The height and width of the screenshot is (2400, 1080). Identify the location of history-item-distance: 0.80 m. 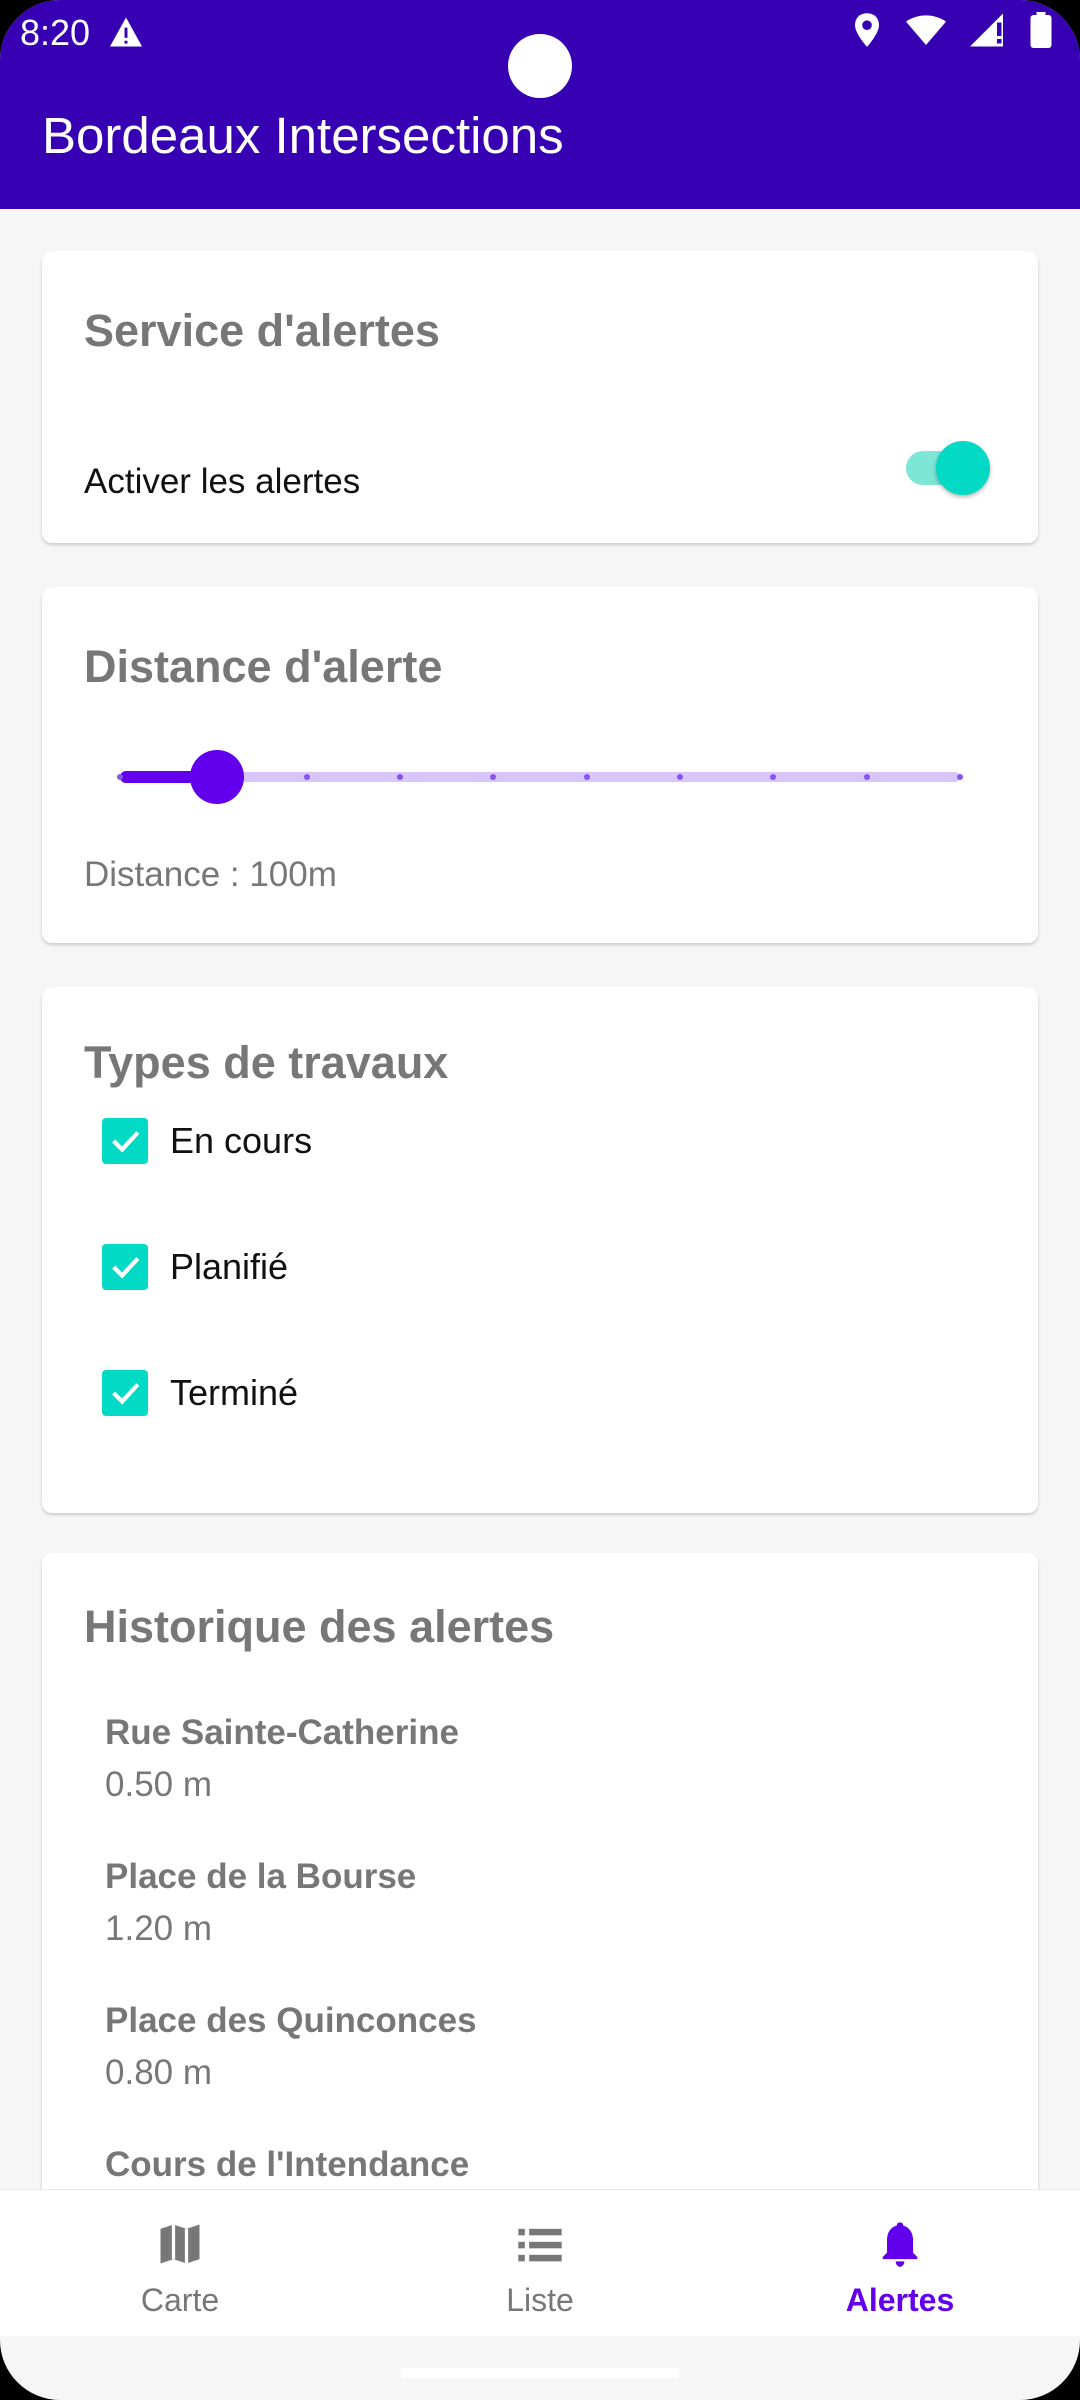
(158, 2072).